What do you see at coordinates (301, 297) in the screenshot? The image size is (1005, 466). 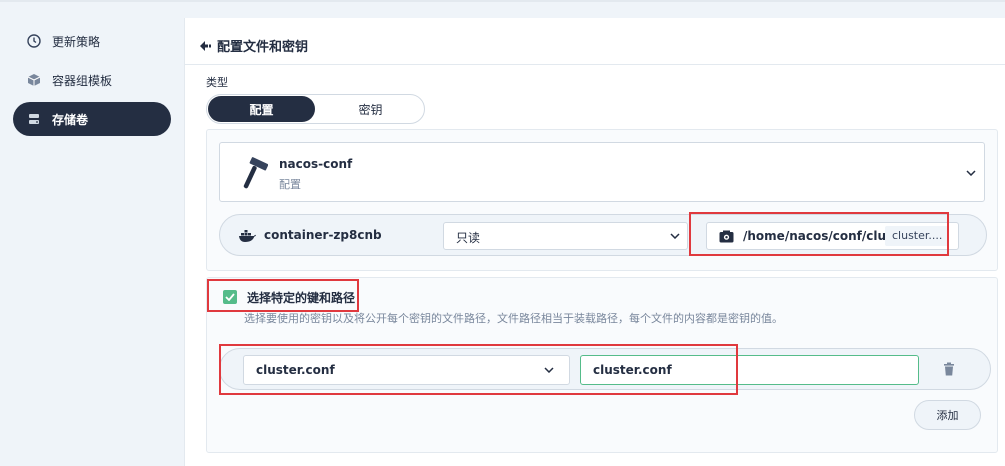 I see `specific-keys-label: 选择特定的键和路径` at bounding box center [301, 297].